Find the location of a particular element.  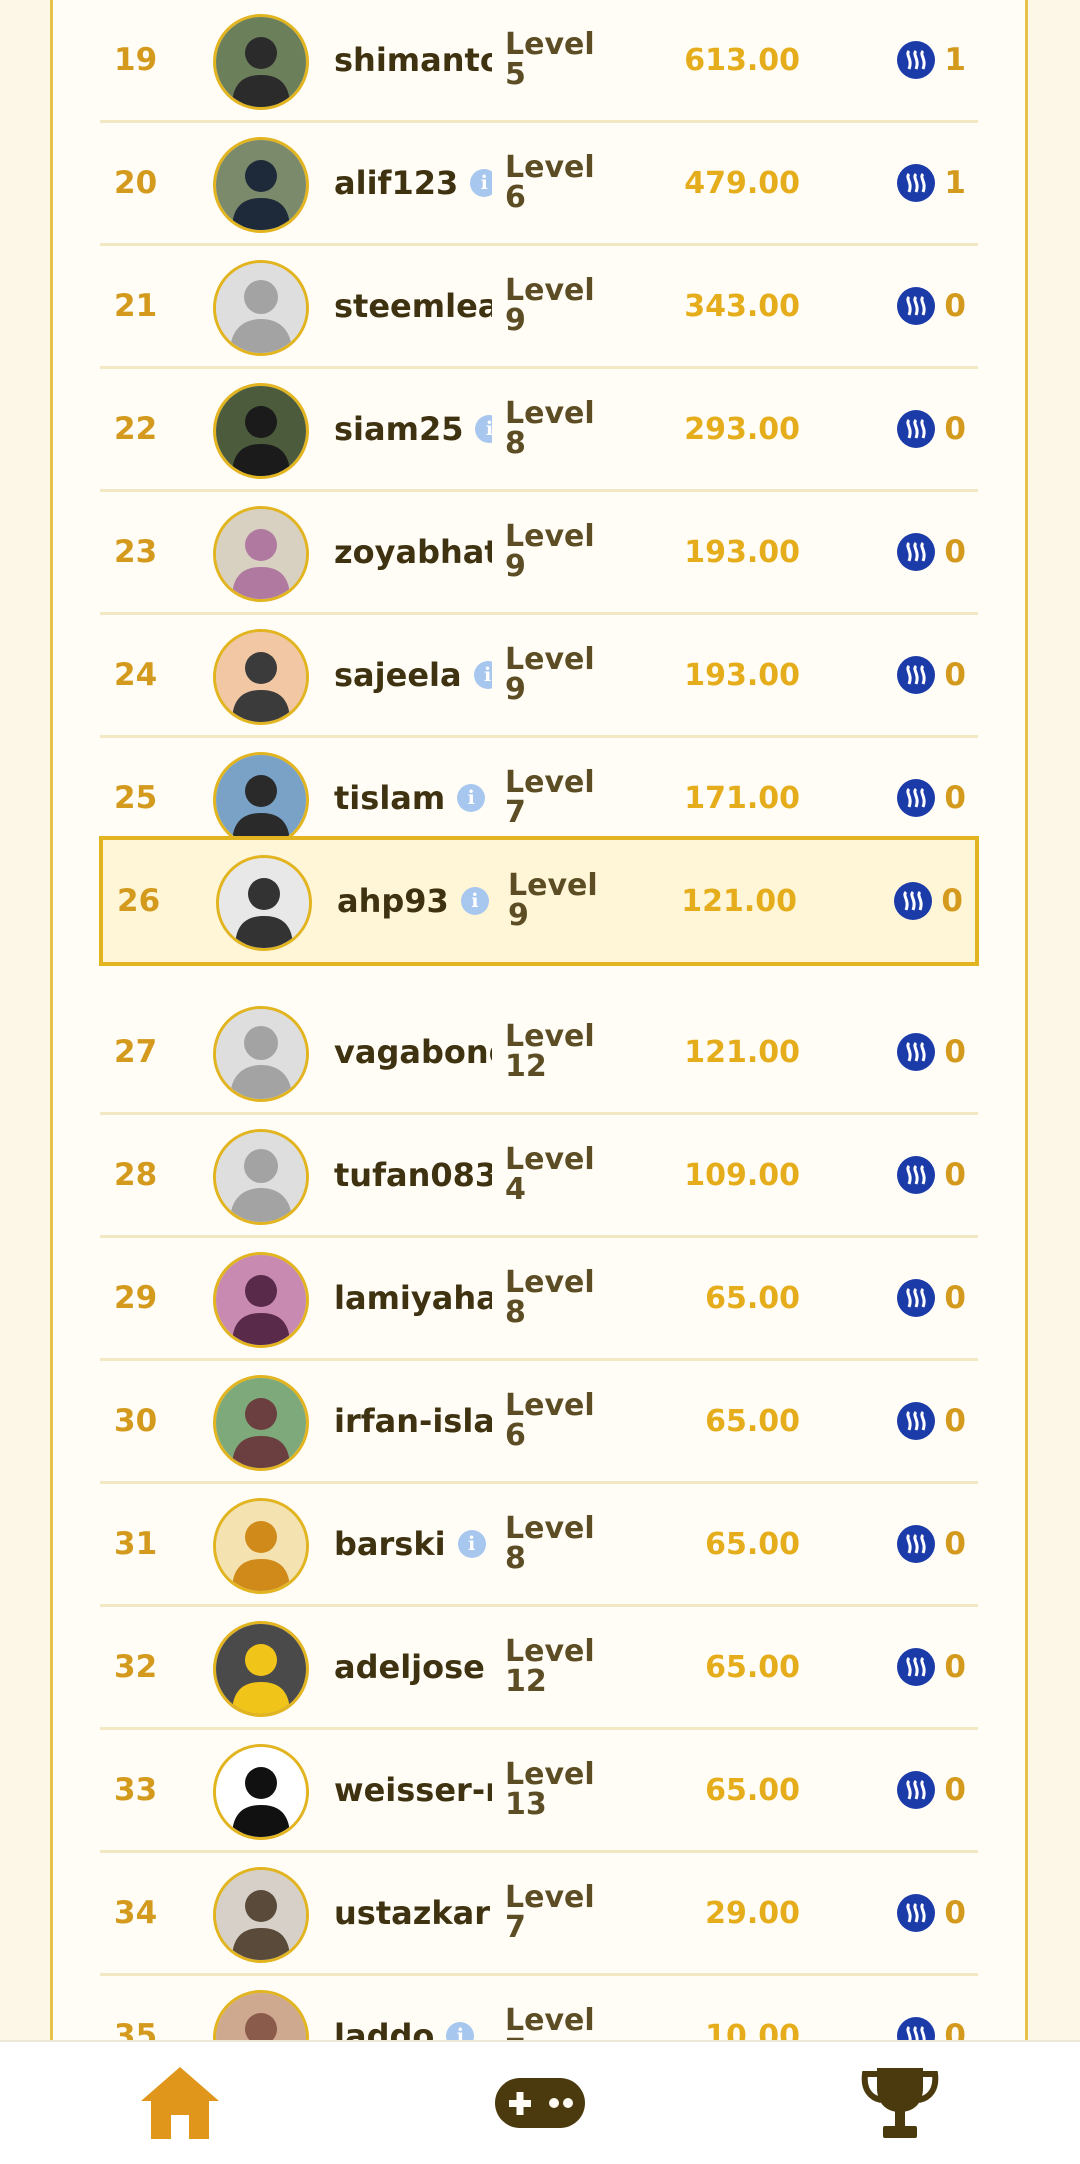

username-cell: zoyabhat is located at coordinates (413, 552).